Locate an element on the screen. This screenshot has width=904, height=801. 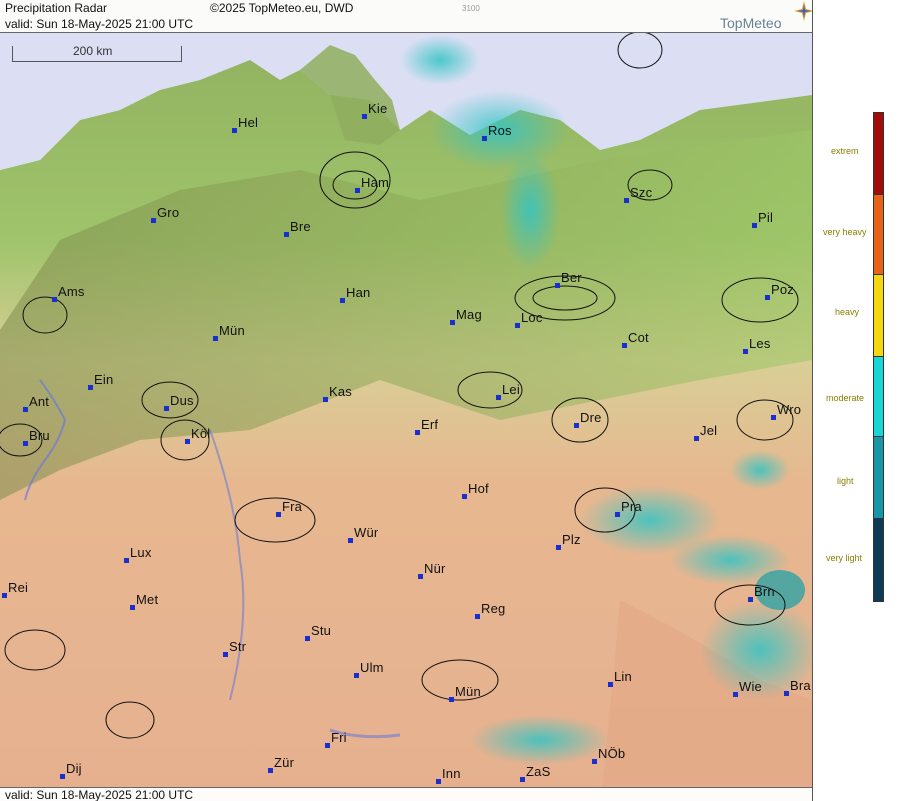
city-label: Mag is located at coordinates (469, 314).